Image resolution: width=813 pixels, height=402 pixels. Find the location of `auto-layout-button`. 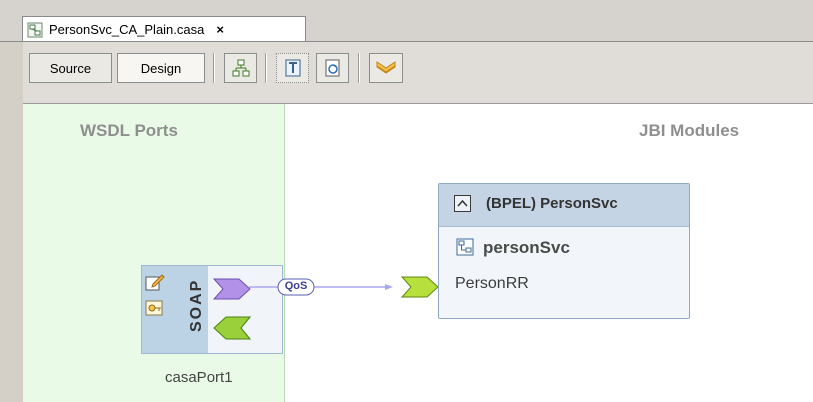

auto-layout-button is located at coordinates (240, 68).